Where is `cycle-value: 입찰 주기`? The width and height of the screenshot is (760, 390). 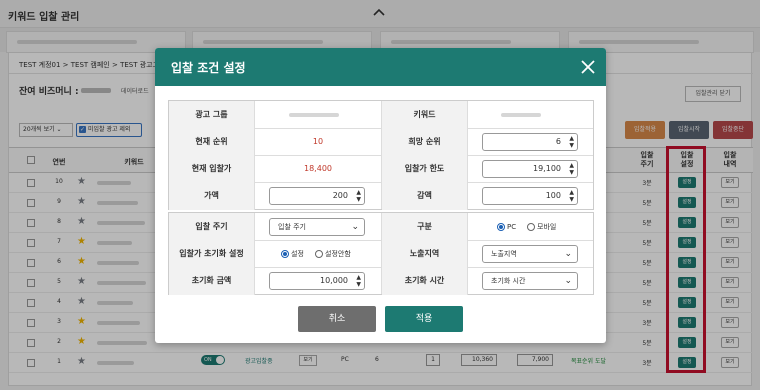
cycle-value: 입찰 주기 is located at coordinates (292, 227).